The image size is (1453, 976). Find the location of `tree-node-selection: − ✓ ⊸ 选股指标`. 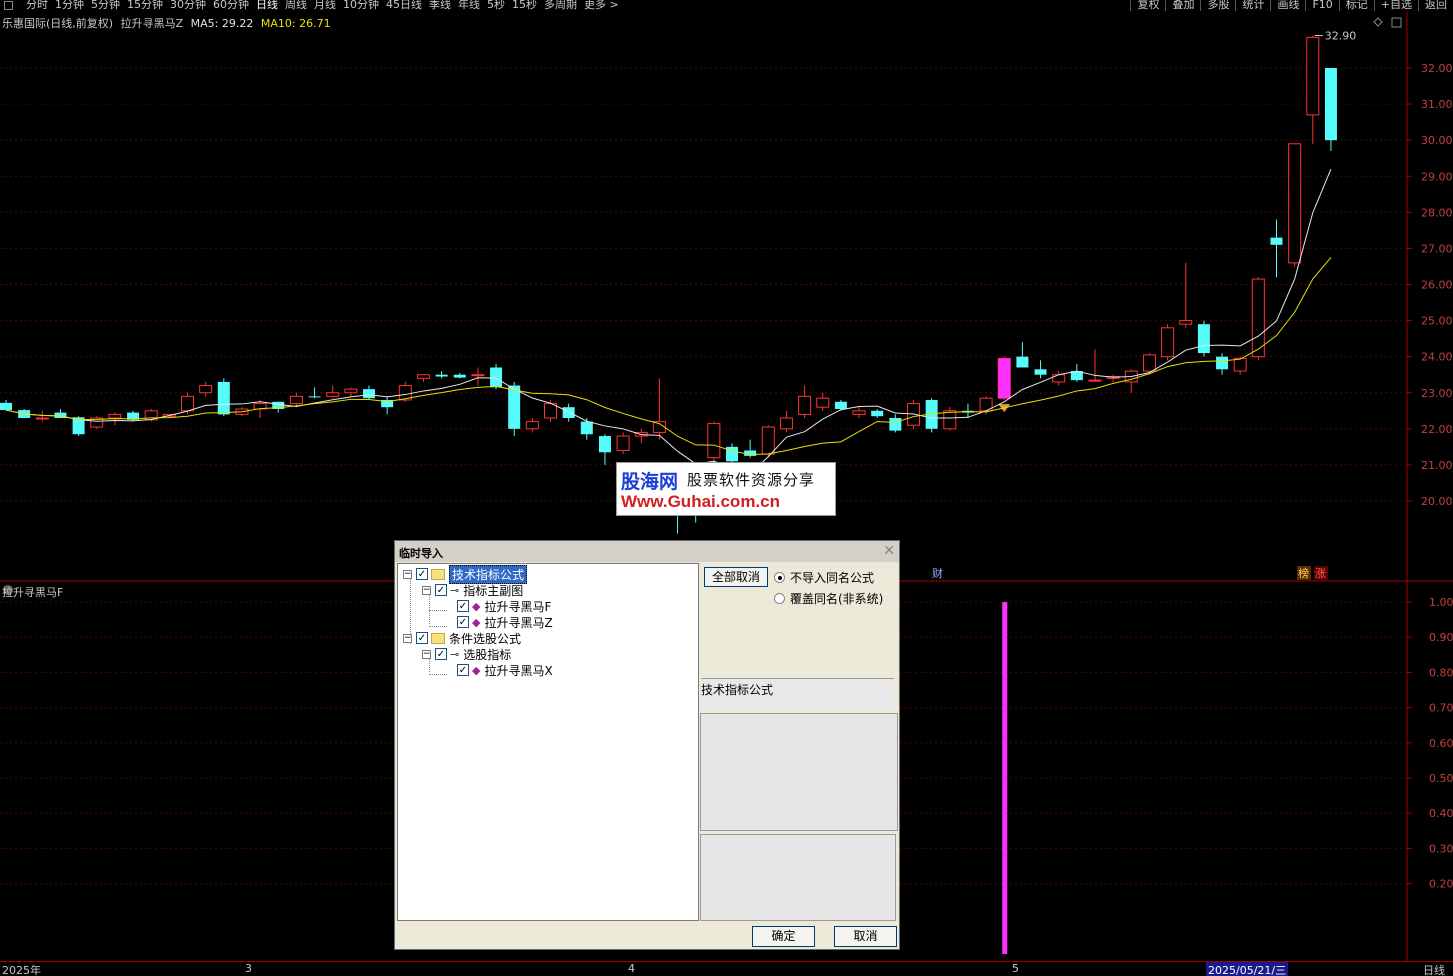

tree-node-selection: − ✓ ⊸ 选股指标 is located at coordinates (466, 654).